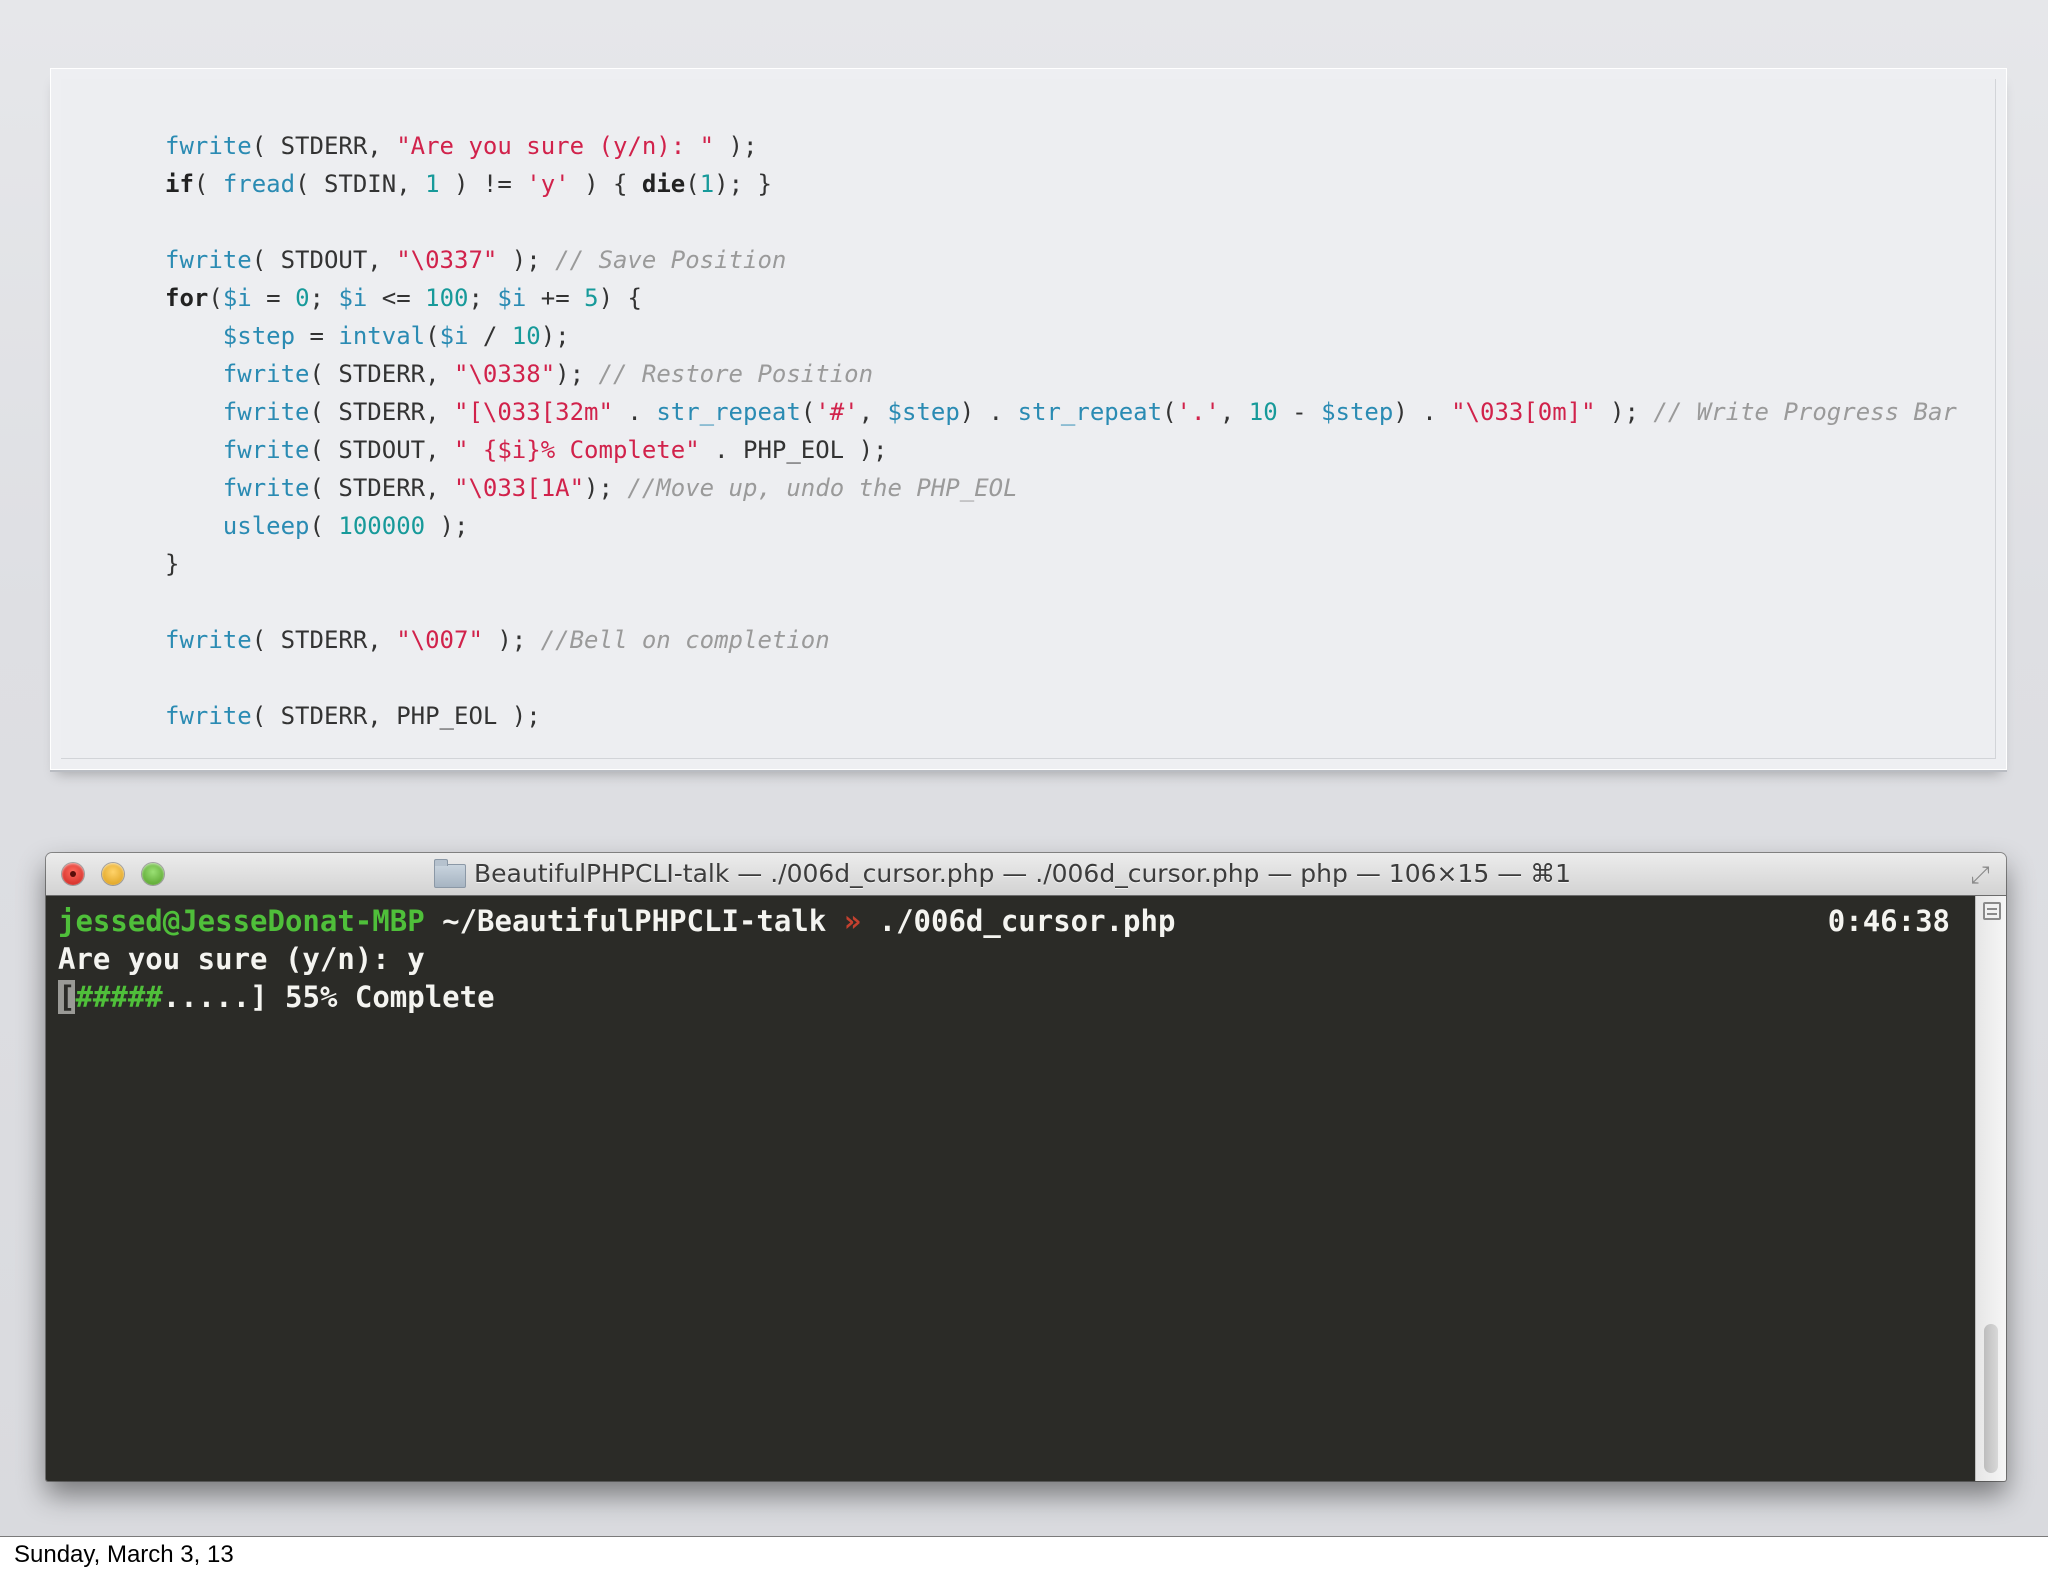 The width and height of the screenshot is (2048, 1576). What do you see at coordinates (353, 716) in the screenshot?
I see `code-line: fwrite( STDERR, PHP_EOL );` at bounding box center [353, 716].